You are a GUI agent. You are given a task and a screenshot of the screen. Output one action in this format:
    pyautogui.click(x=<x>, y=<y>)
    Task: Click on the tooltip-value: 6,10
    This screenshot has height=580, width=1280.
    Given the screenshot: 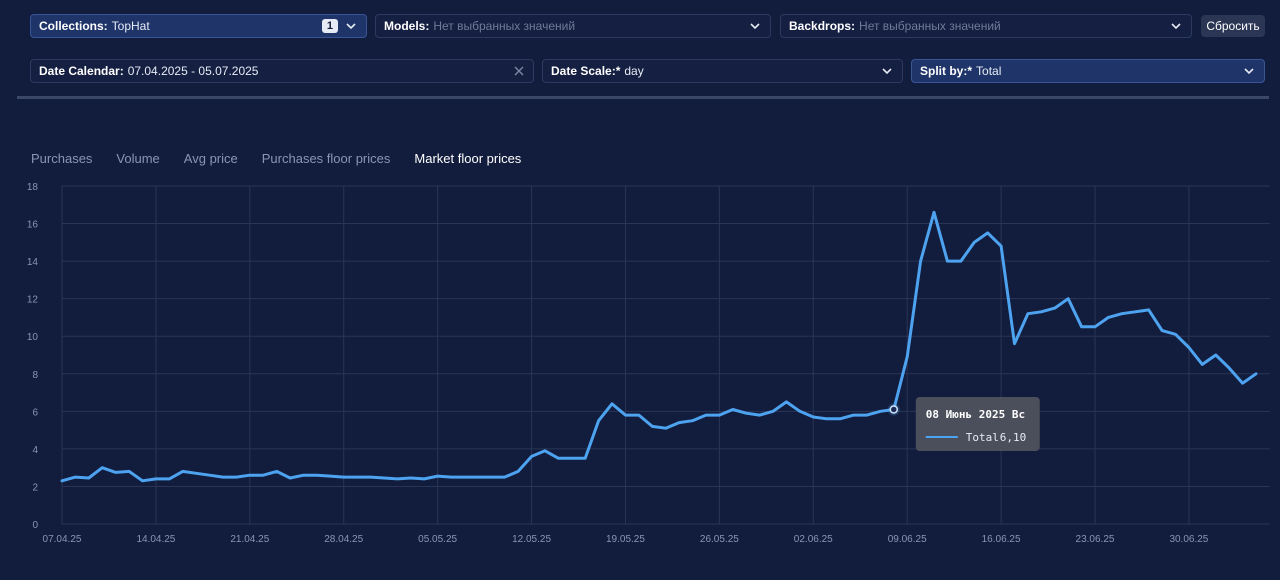 What is the action you would take?
    pyautogui.click(x=1013, y=437)
    